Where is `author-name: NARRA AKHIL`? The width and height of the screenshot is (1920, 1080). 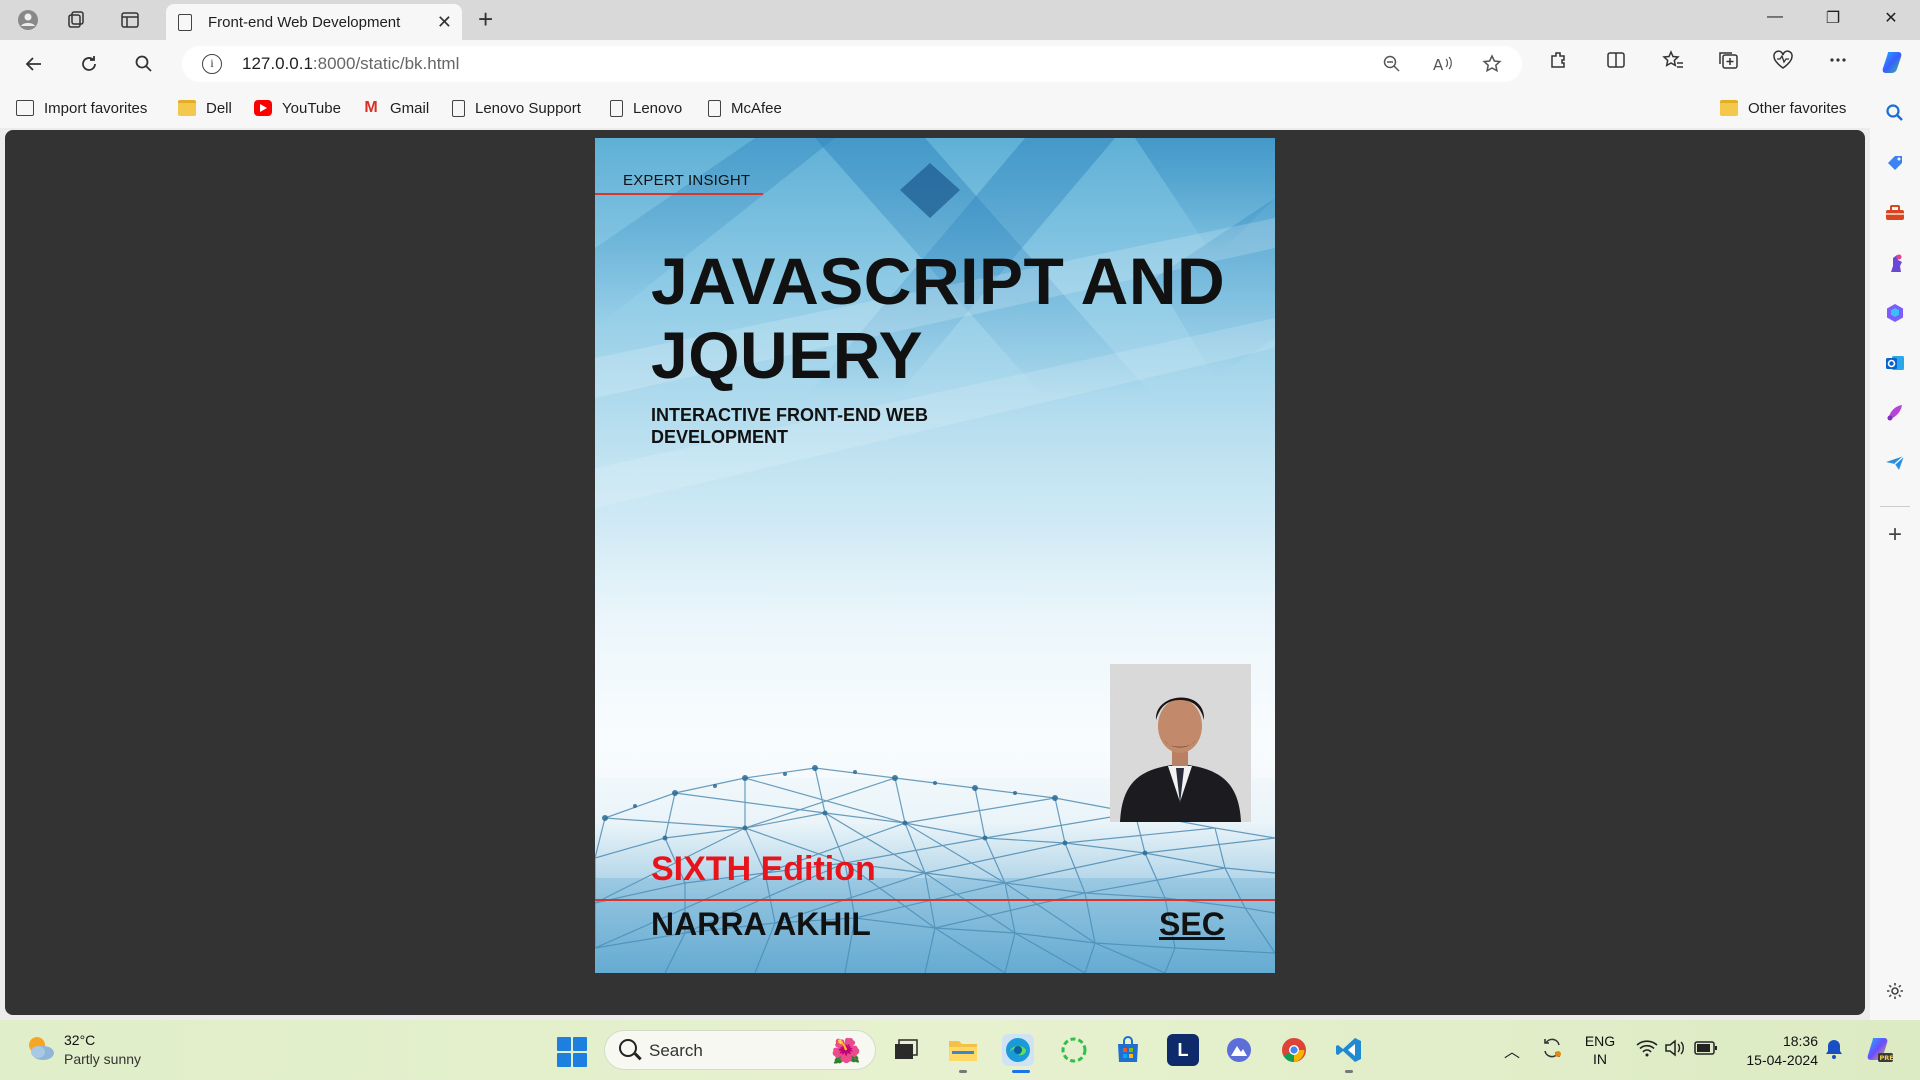
author-name: NARRA AKHIL is located at coordinates (761, 924).